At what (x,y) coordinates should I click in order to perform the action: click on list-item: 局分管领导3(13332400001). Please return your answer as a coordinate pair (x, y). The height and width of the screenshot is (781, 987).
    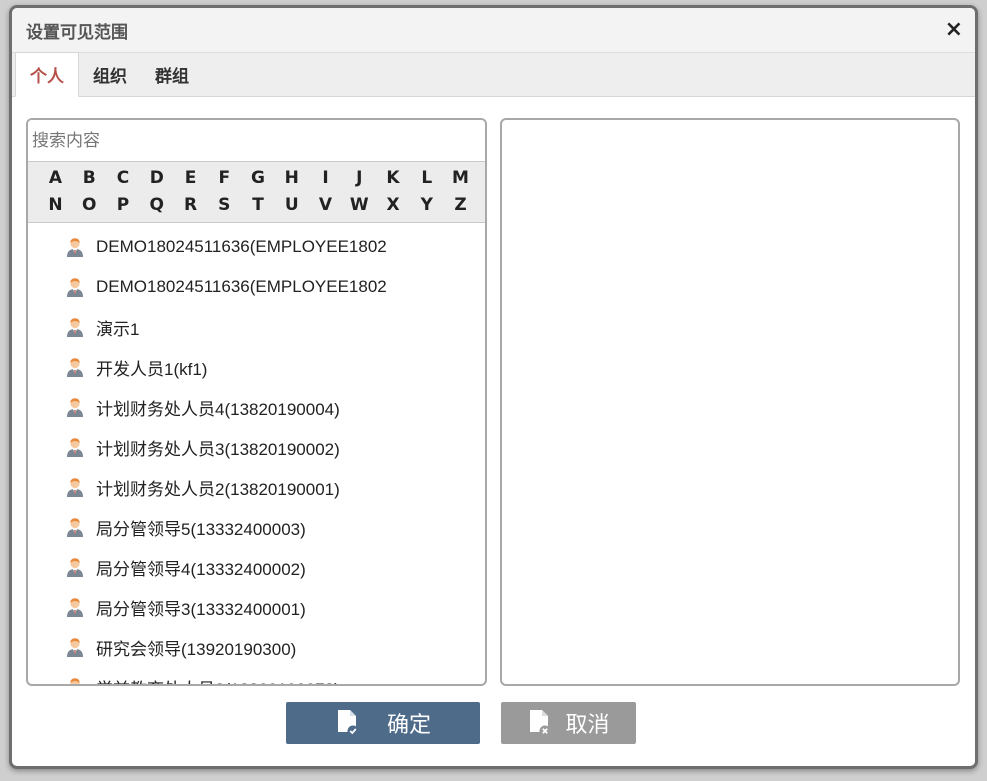
    Looking at the image, I should click on (256, 607).